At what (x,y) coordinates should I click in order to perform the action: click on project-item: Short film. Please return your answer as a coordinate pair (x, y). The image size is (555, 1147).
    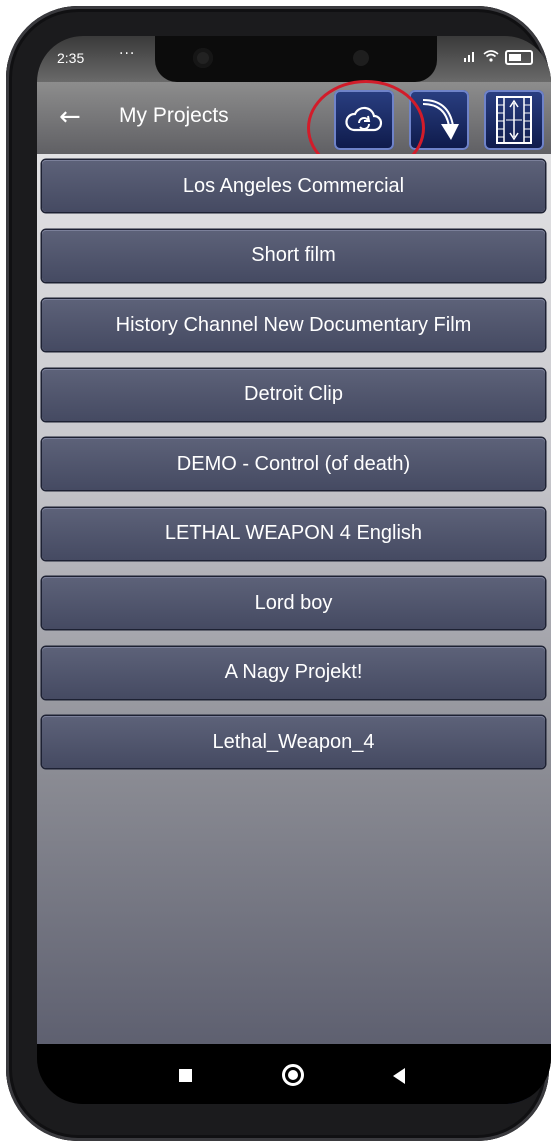
    Looking at the image, I should click on (293, 255).